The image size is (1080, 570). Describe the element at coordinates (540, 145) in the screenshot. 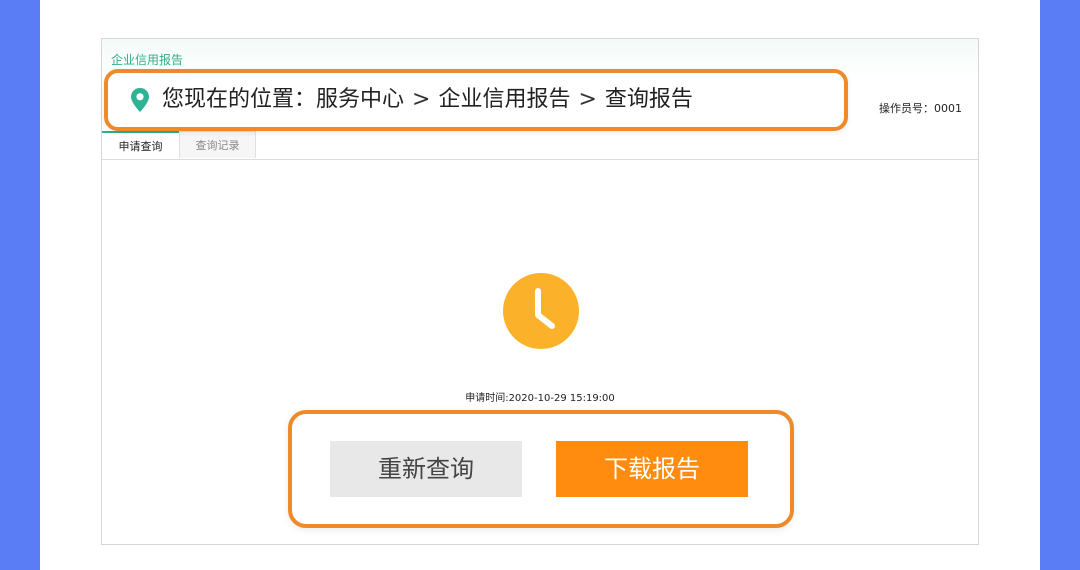

I see `tab-bar: 申请查询 查询记录` at that location.